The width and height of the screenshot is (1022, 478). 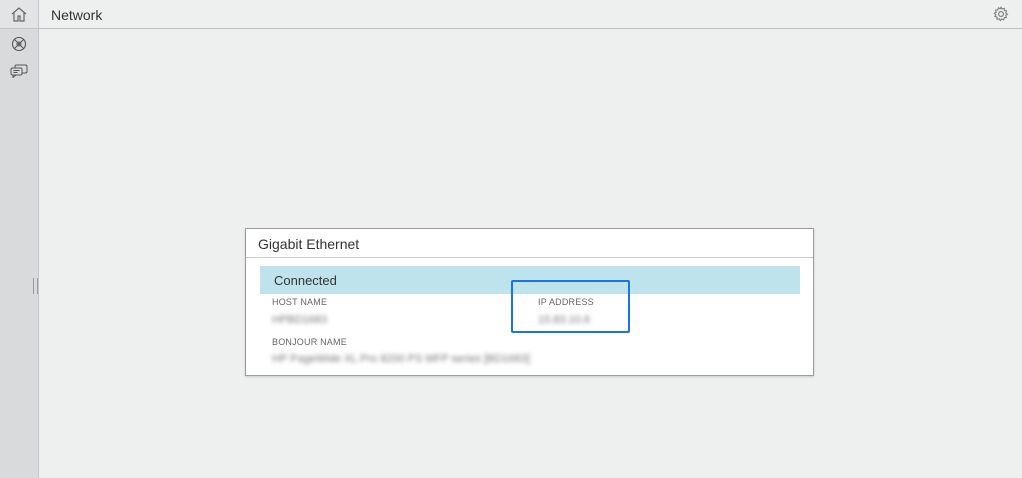 I want to click on top-bar: Network, so click(x=530, y=14).